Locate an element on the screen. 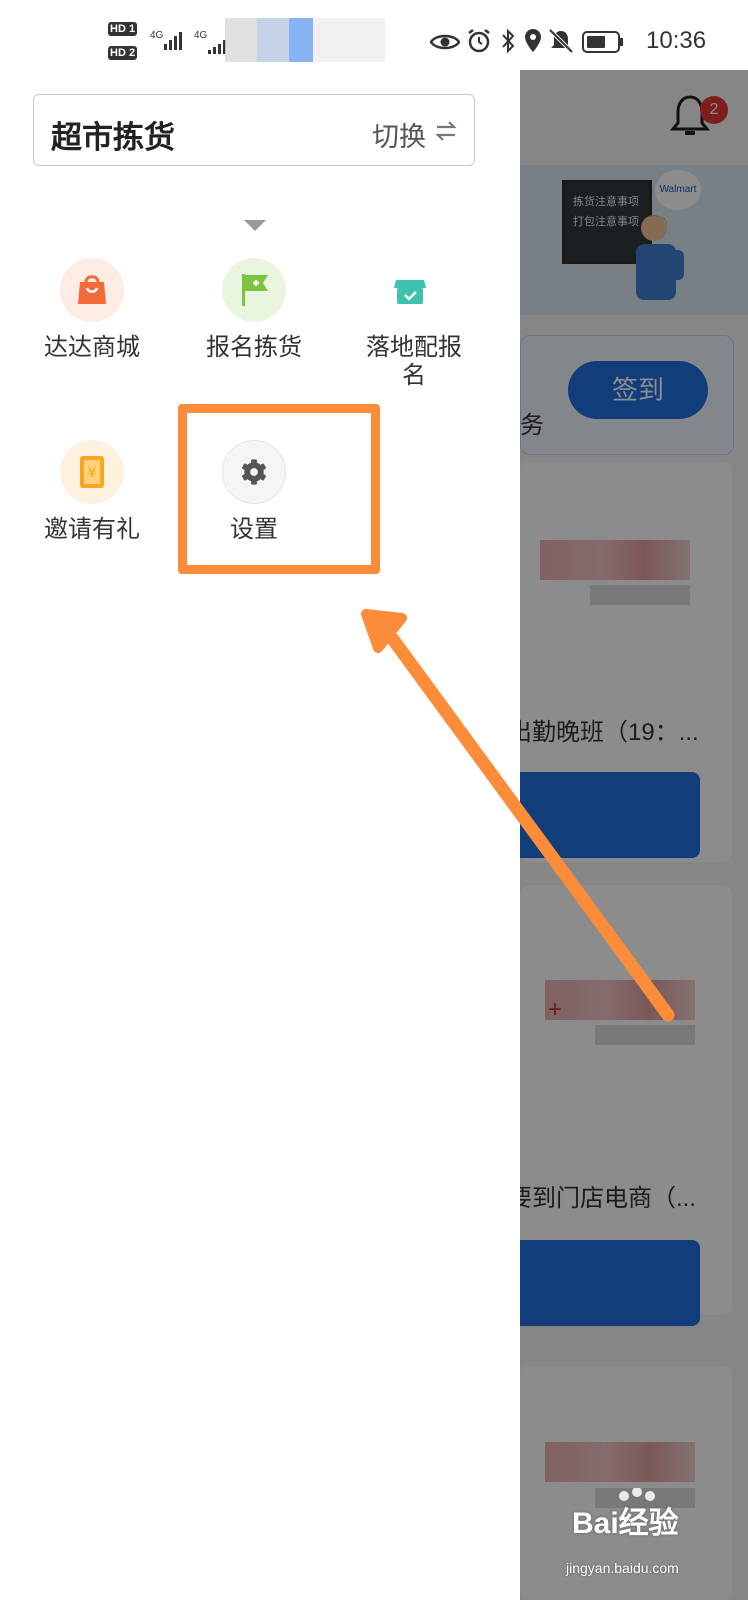  menu-item-dada-mall: 达达商城 is located at coordinates (92, 310).